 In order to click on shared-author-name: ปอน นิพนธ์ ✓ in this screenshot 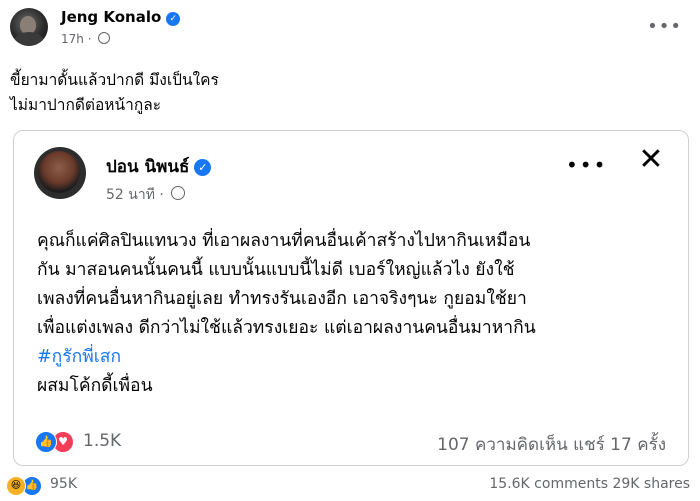, I will do `click(159, 166)`.